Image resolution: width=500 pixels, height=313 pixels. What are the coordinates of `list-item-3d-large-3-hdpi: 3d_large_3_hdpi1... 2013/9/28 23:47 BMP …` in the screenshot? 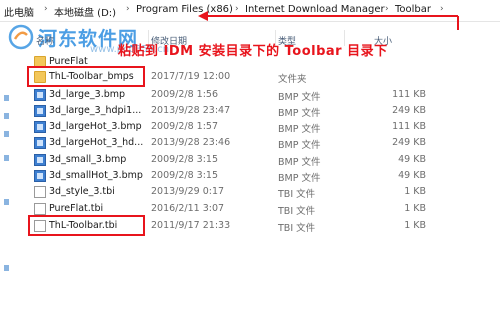 It's located at (250, 111).